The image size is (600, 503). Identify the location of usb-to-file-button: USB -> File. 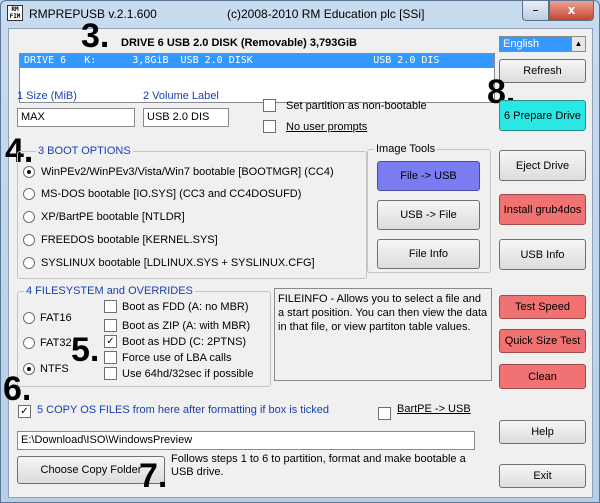
(428, 215).